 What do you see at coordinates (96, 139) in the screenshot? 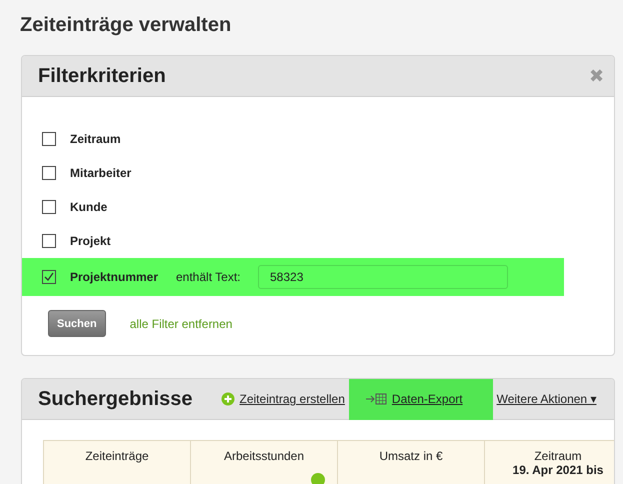
I see `filter-label: Zeitraum` at bounding box center [96, 139].